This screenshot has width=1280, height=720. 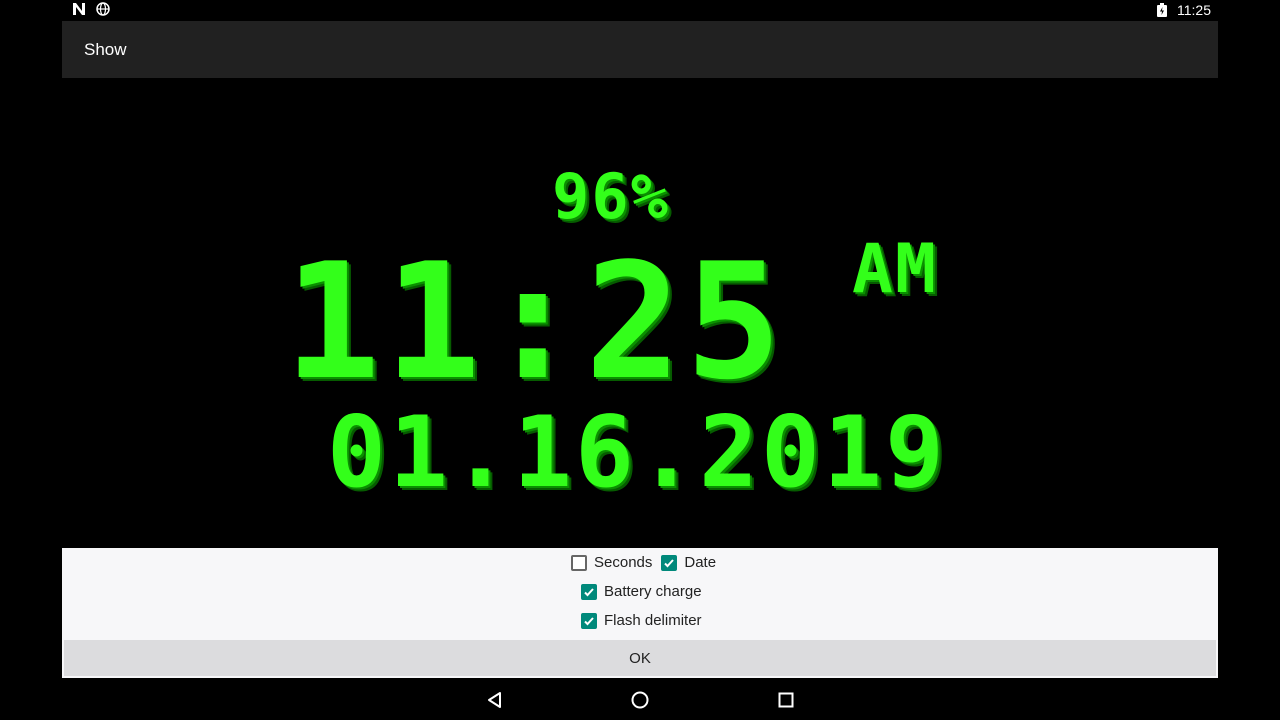 What do you see at coordinates (611, 196) in the screenshot?
I see `battery-percentage: 96%` at bounding box center [611, 196].